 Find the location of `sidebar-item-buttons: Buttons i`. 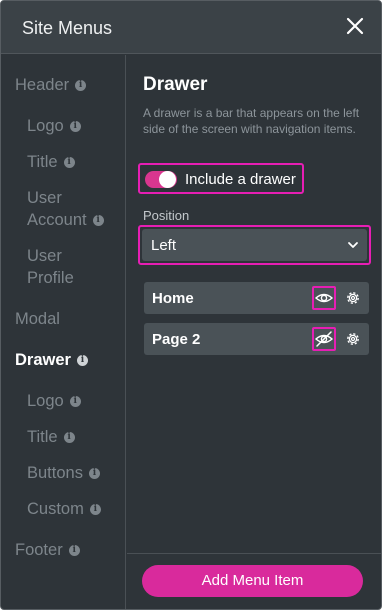

sidebar-item-buttons: Buttons i is located at coordinates (63, 473).